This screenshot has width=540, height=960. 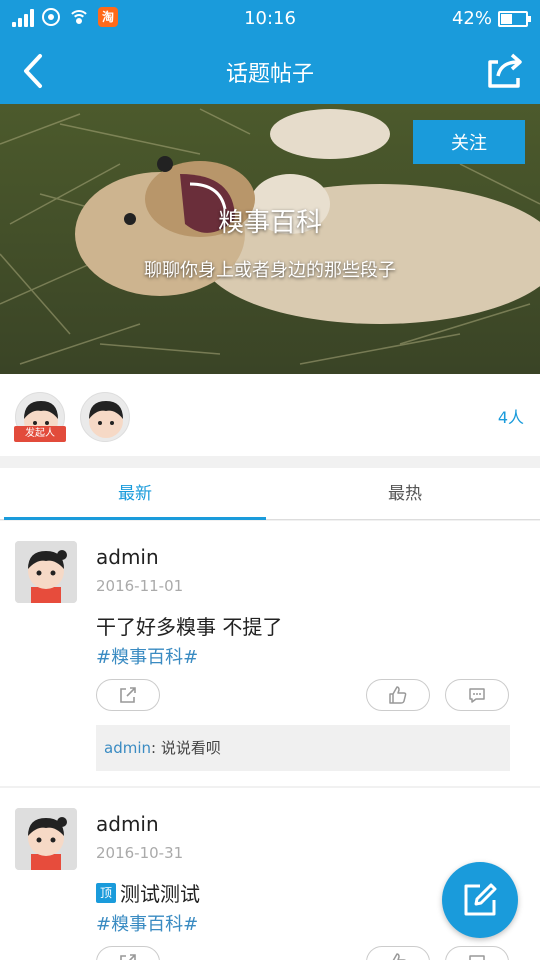 I want to click on comment-text: 说说看呗, so click(x=190, y=748).